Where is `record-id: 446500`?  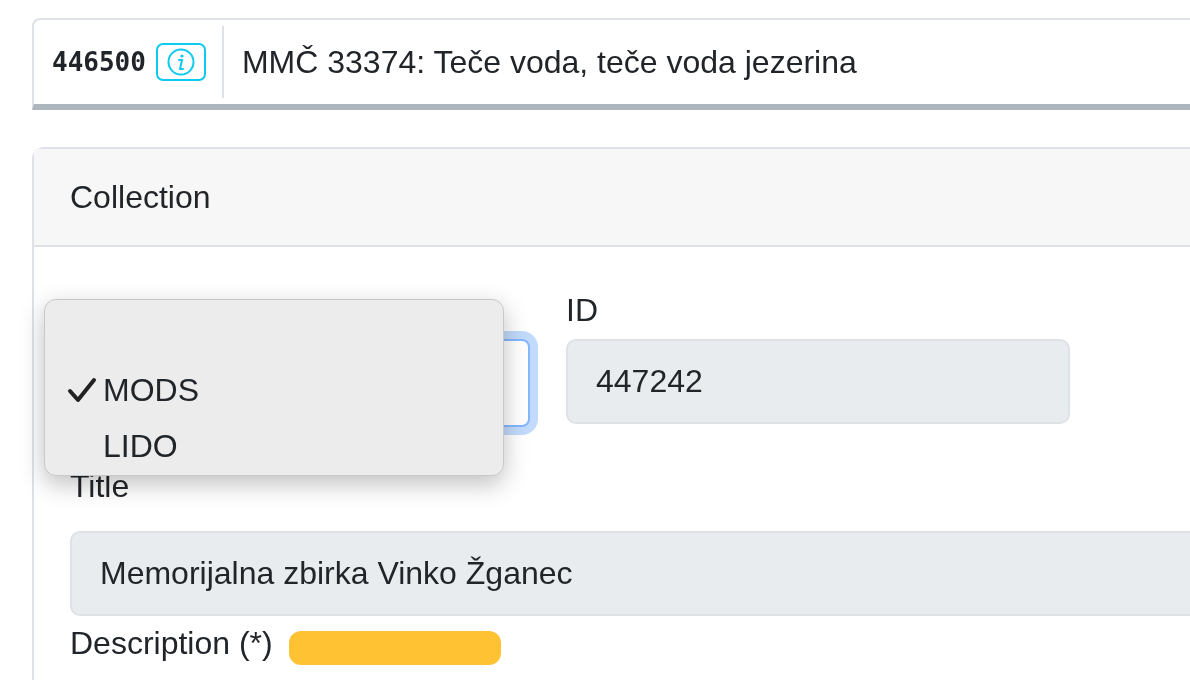
record-id: 446500 is located at coordinates (98, 62).